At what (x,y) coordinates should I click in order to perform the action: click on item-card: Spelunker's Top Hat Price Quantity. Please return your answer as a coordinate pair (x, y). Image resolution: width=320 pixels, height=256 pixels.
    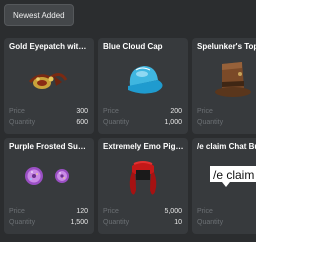
    Looking at the image, I should click on (224, 86).